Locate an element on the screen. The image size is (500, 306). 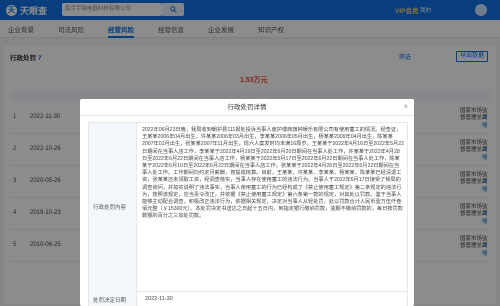
content-label: 行政处罚内容 is located at coordinates (110, 208).